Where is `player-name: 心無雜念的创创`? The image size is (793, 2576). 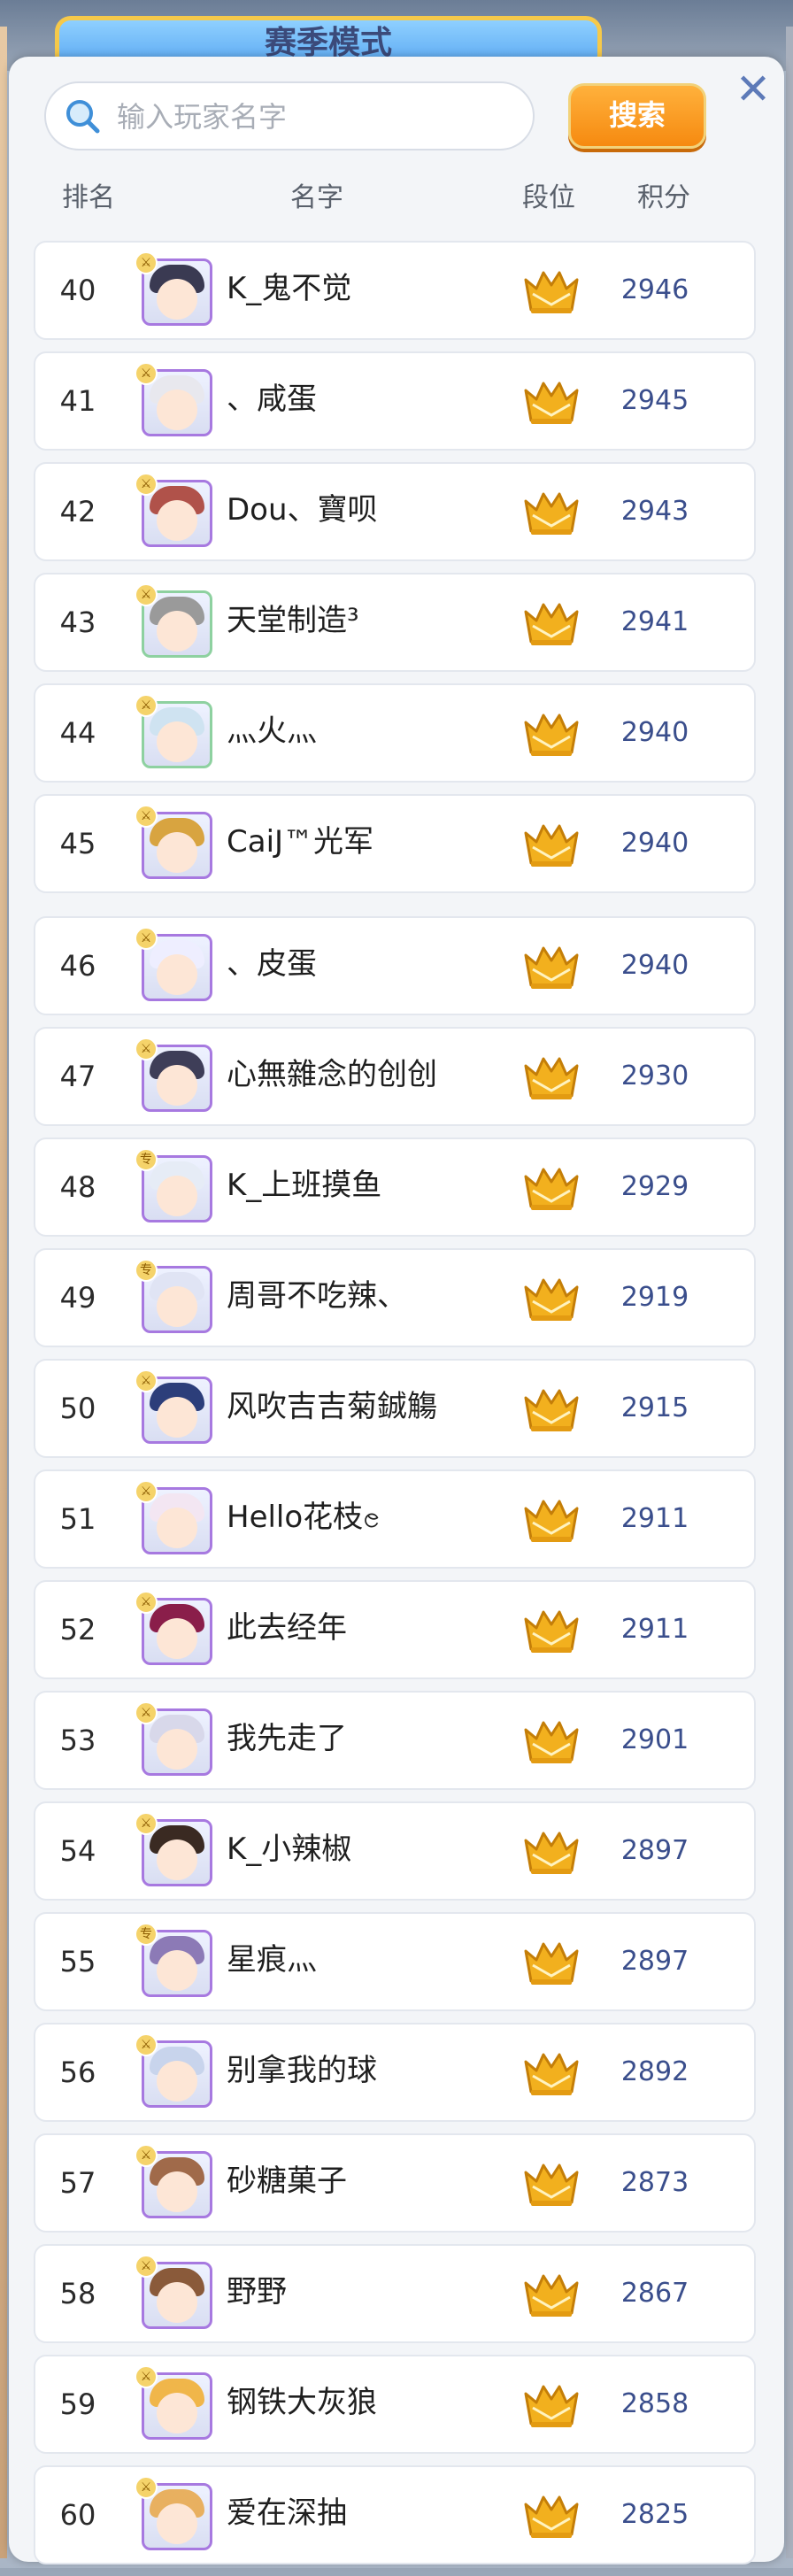 player-name: 心無雜念的创创 is located at coordinates (332, 1074).